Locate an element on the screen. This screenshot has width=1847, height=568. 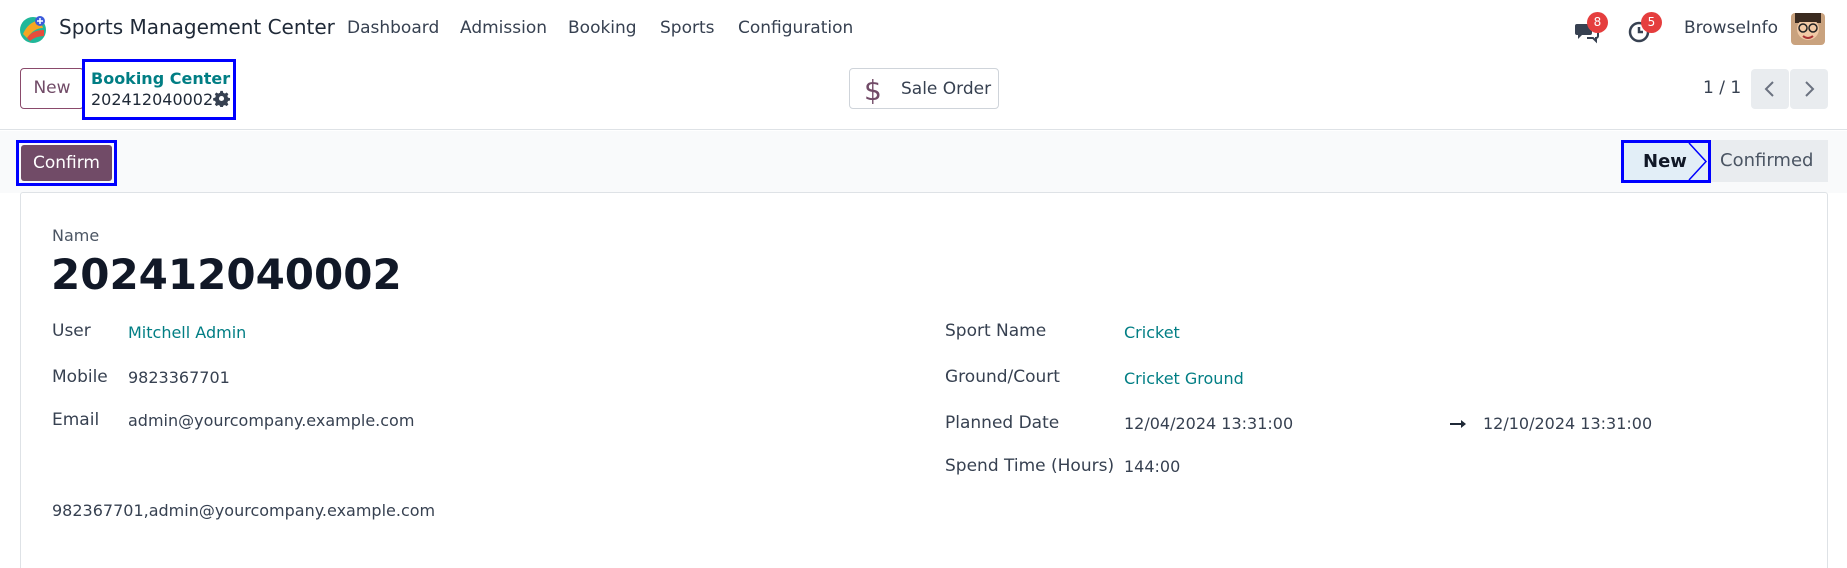
contact-summary: 982367701,admin@yourcompany.example.com is located at coordinates (244, 510).